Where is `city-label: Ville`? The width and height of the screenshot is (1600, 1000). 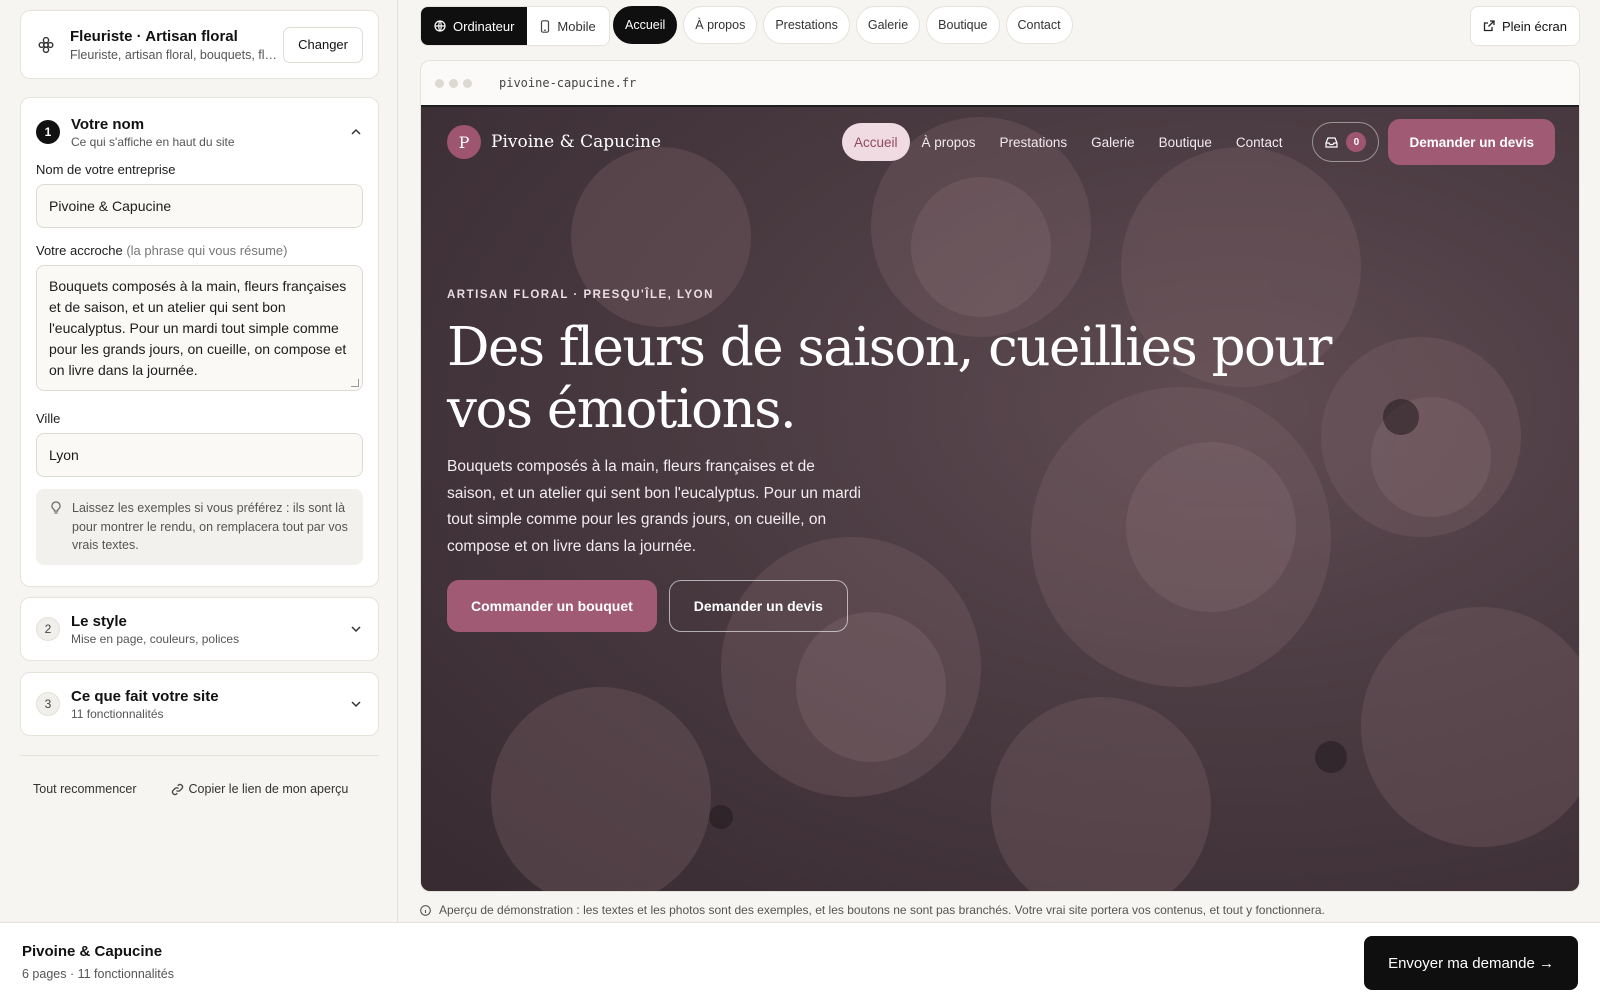 city-label: Ville is located at coordinates (48, 418).